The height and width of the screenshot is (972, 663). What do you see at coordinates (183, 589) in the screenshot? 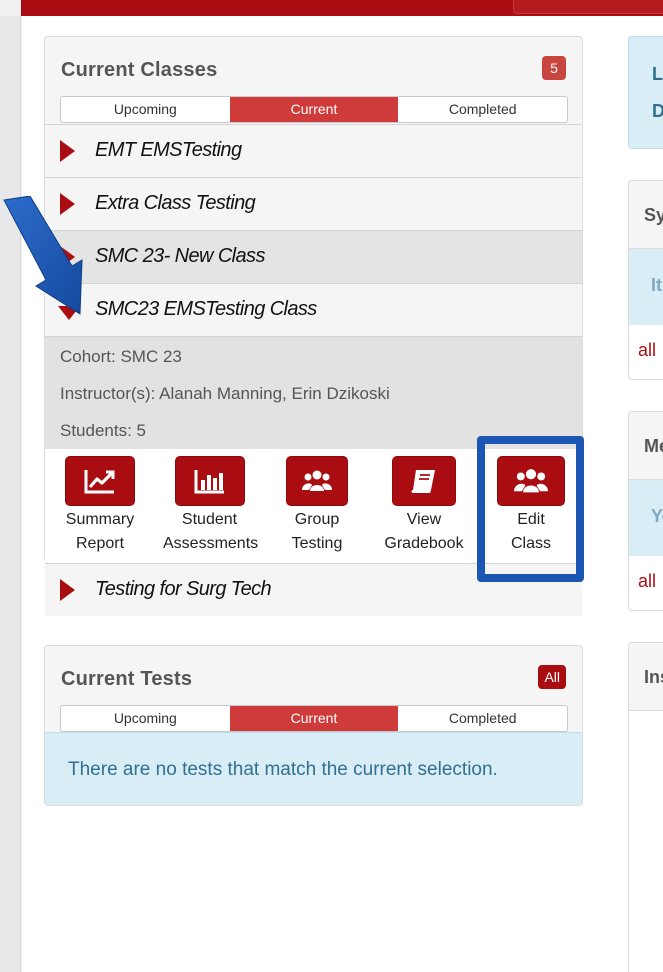
I see `class-name: Testing for Surg Tech` at bounding box center [183, 589].